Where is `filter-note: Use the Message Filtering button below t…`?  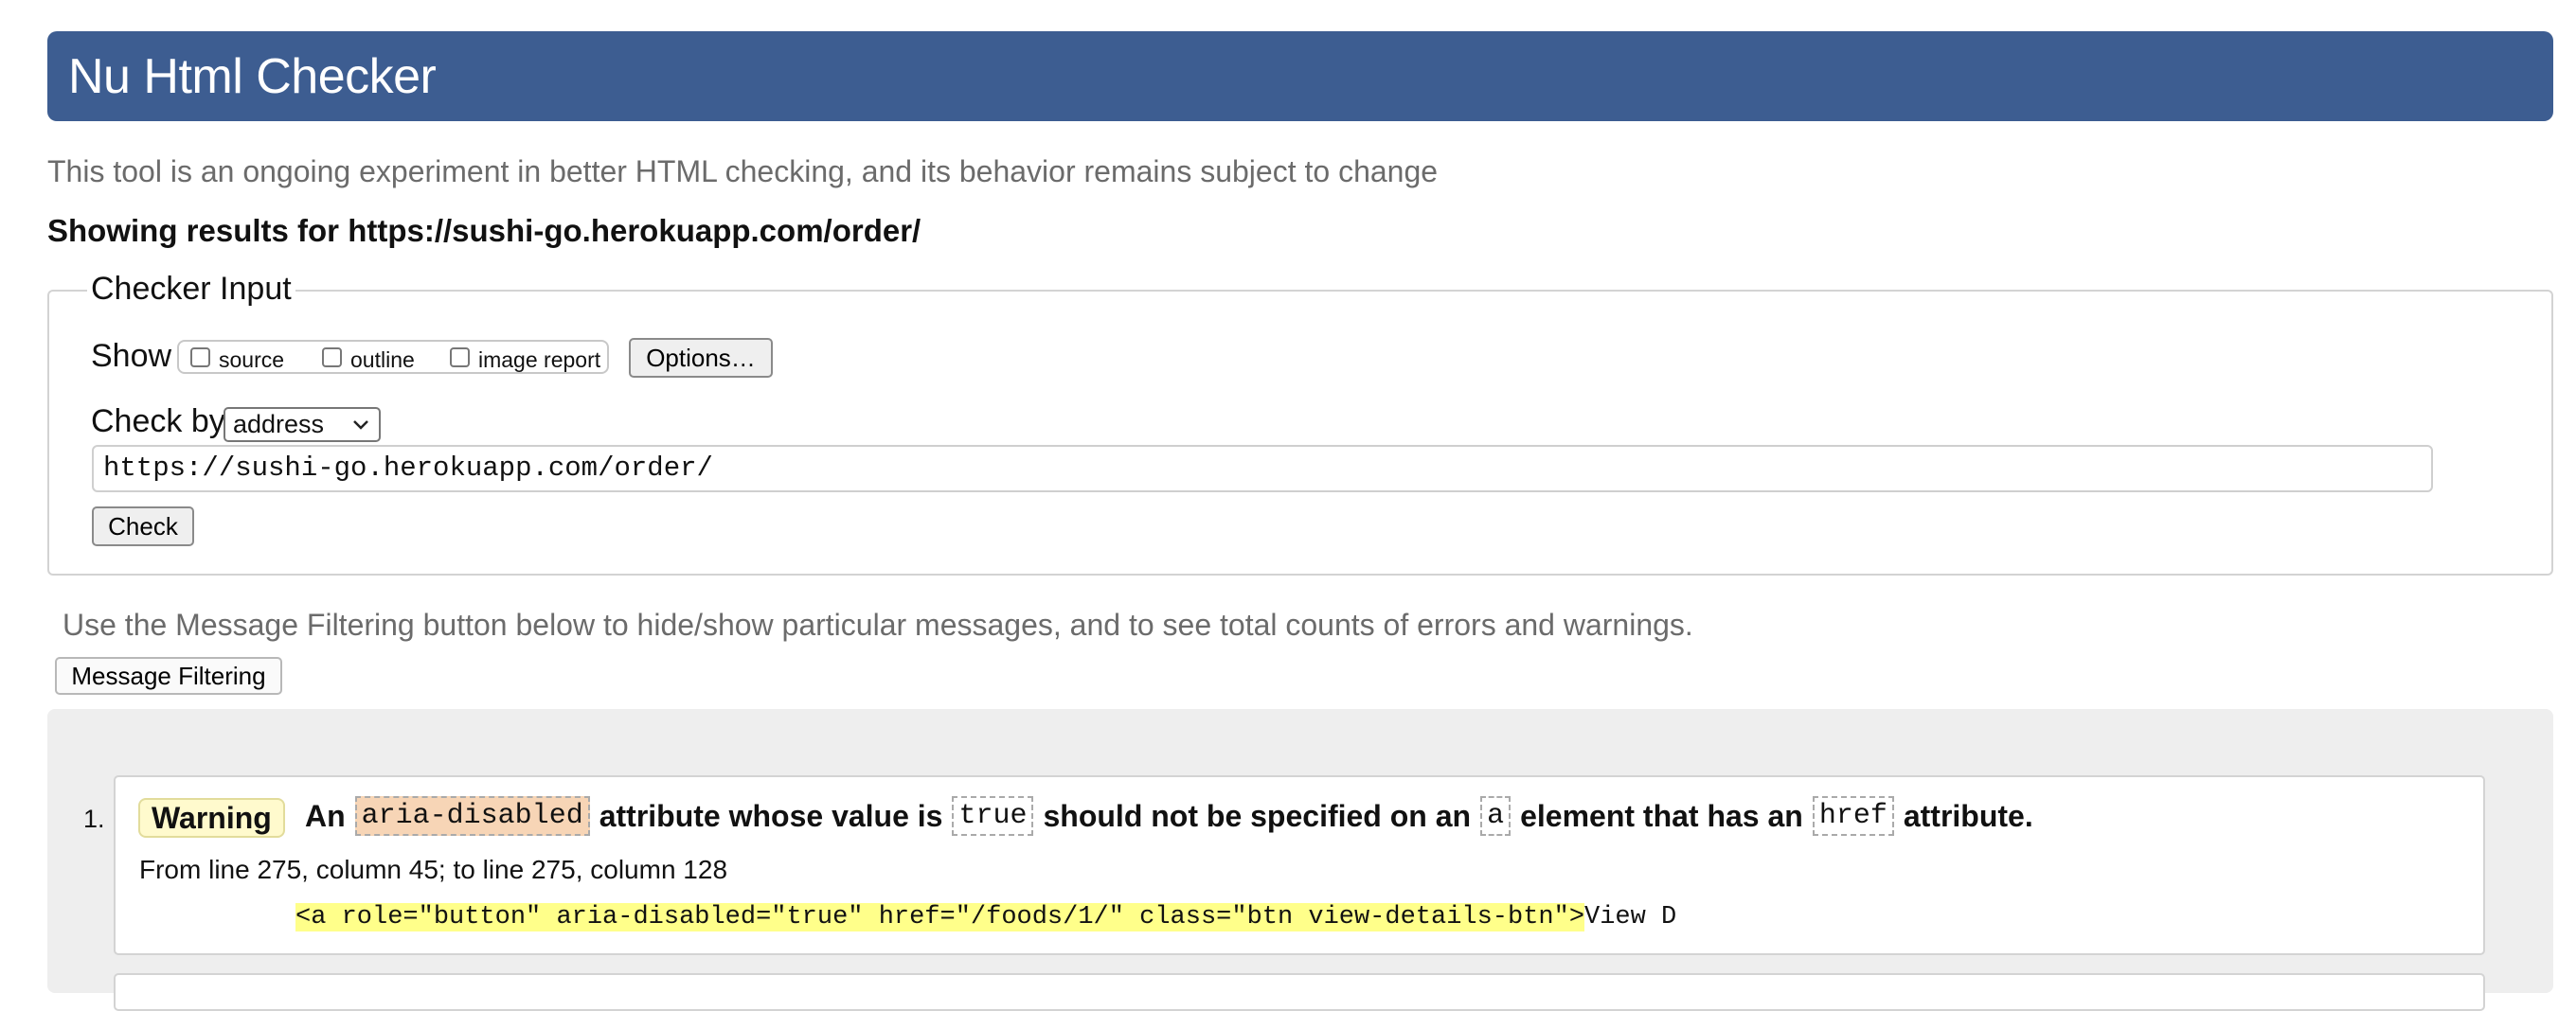
filter-note: Use the Message Filtering button below t… is located at coordinates (878, 625).